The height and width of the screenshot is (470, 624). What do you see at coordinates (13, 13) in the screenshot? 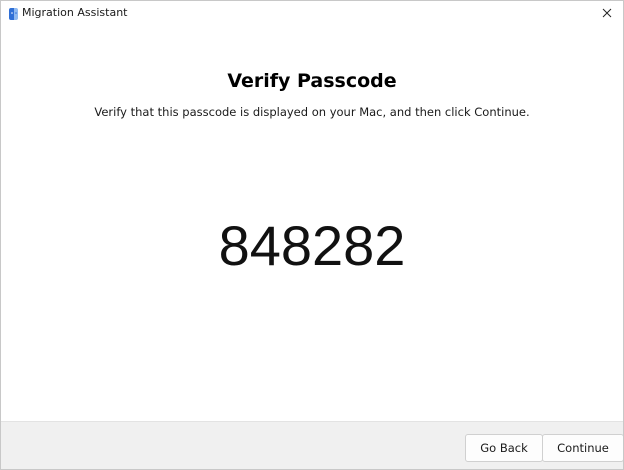
I see `migration-assistant-icon` at bounding box center [13, 13].